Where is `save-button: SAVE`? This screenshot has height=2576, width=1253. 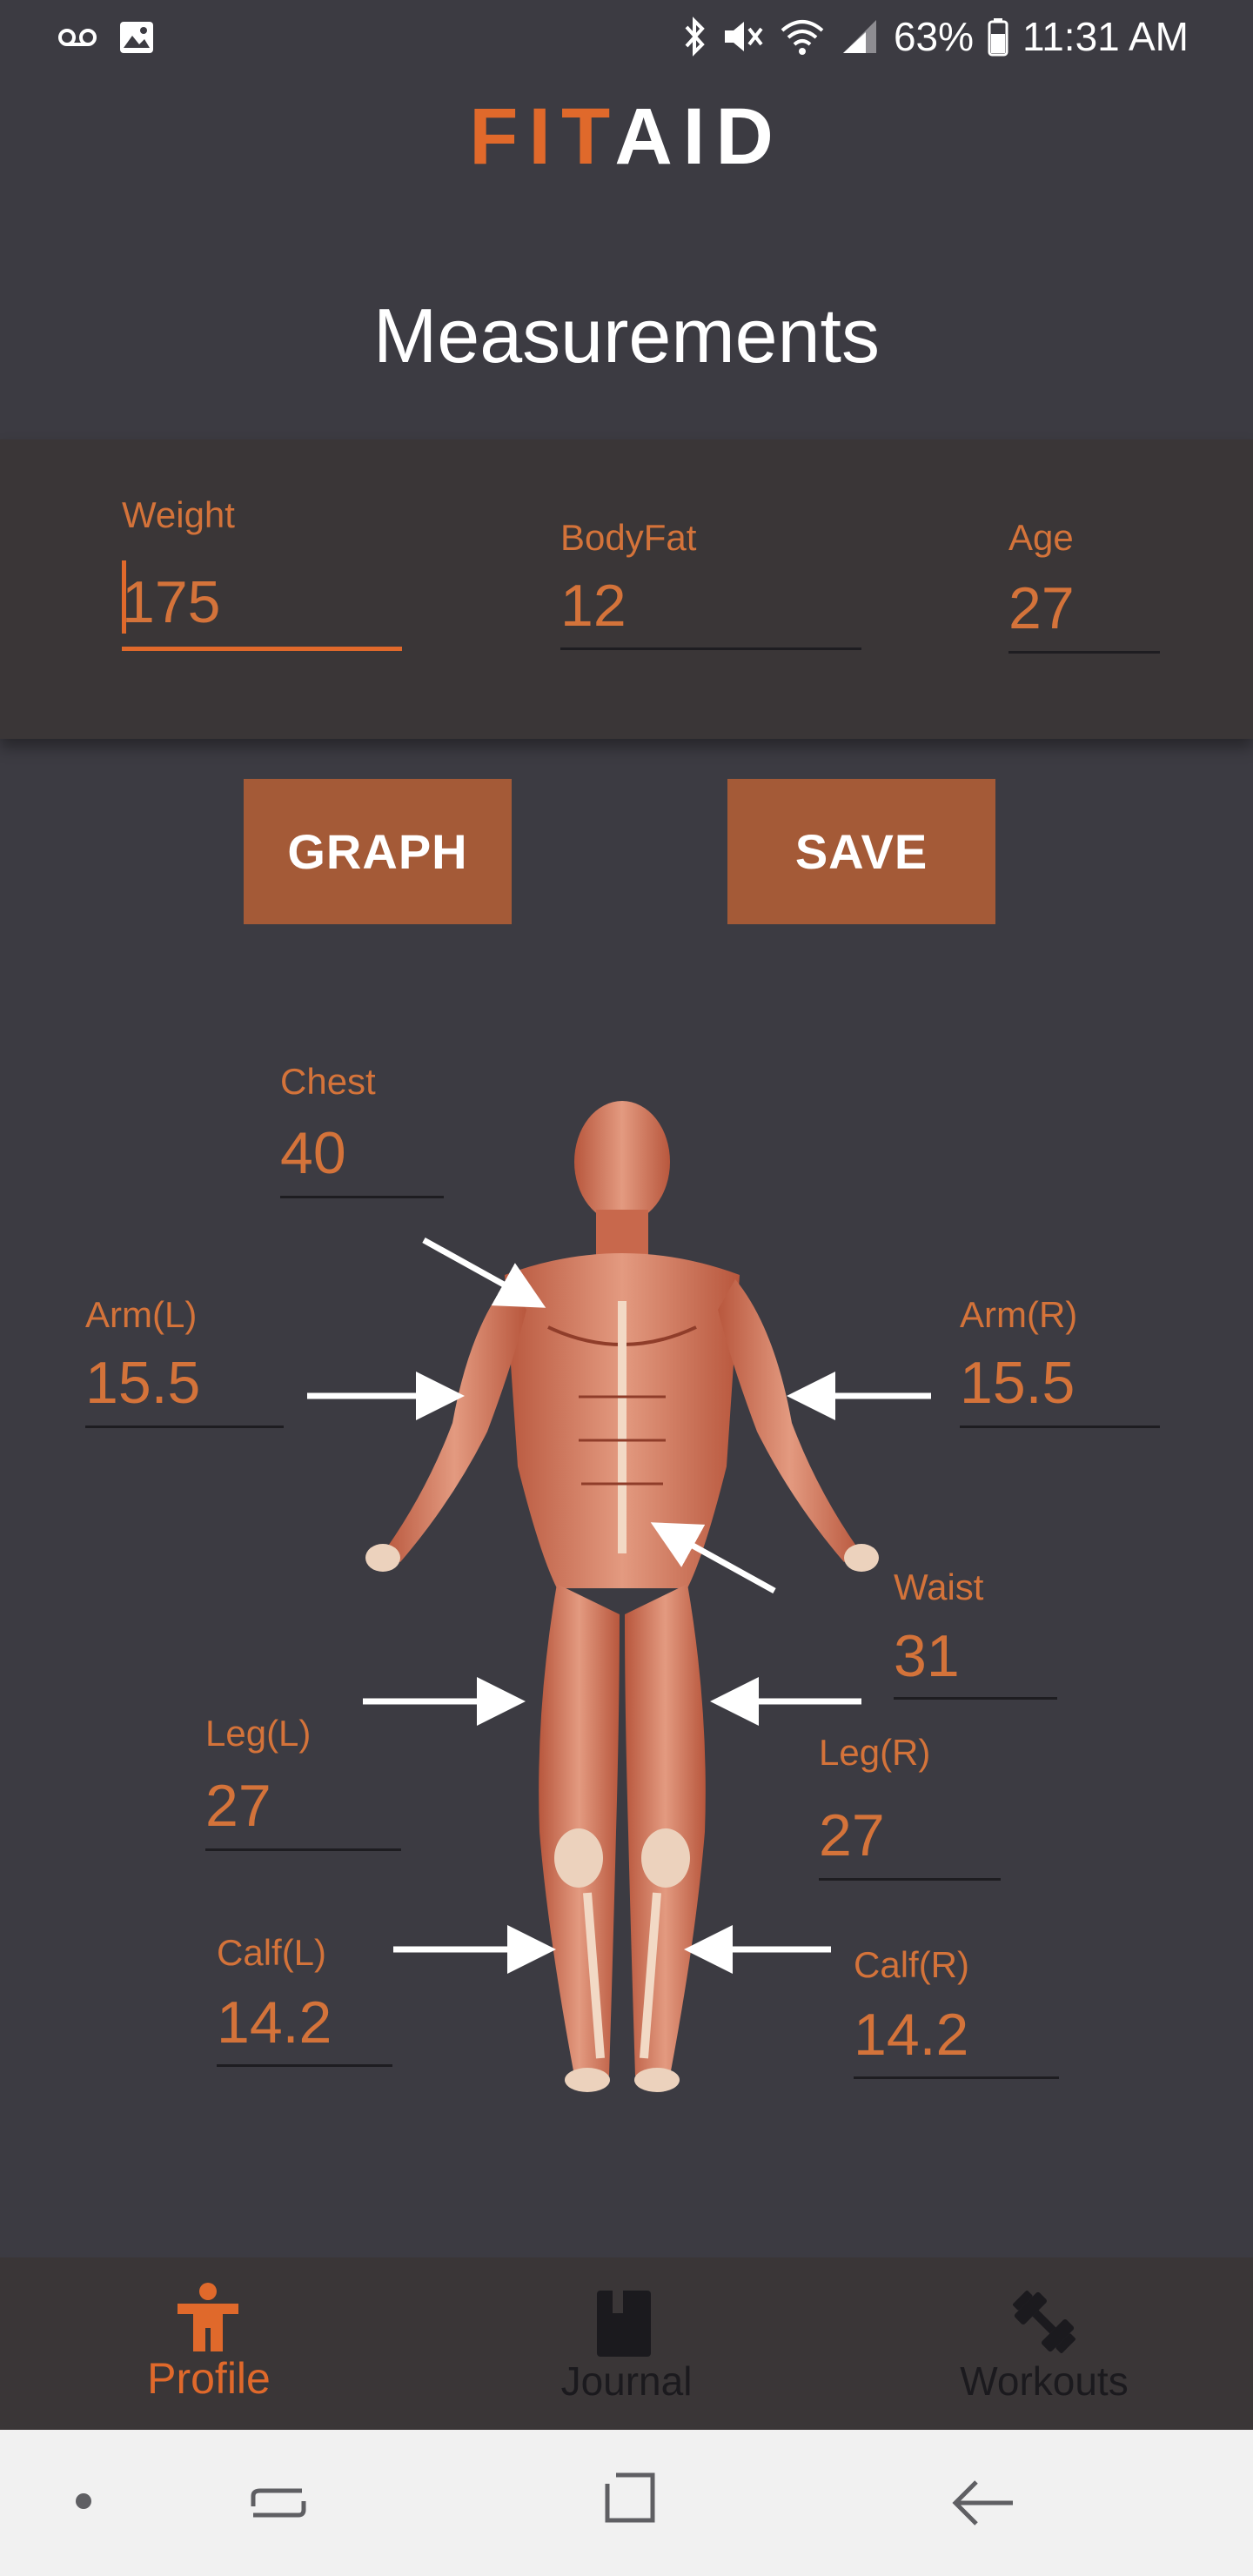 save-button: SAVE is located at coordinates (861, 851).